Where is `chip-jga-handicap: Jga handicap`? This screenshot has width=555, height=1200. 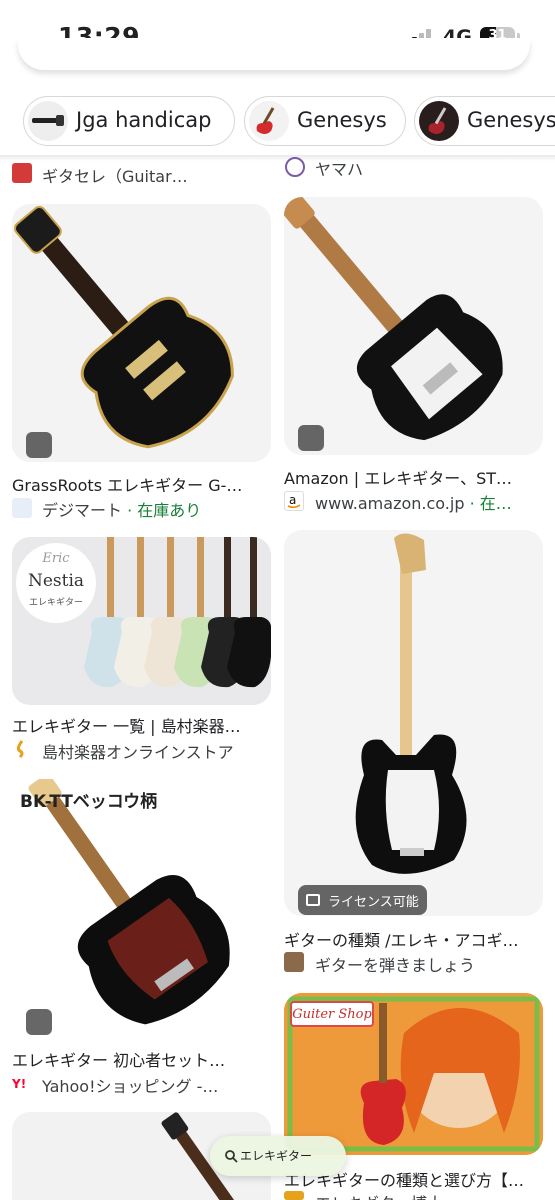 chip-jga-handicap: Jga handicap is located at coordinates (129, 121).